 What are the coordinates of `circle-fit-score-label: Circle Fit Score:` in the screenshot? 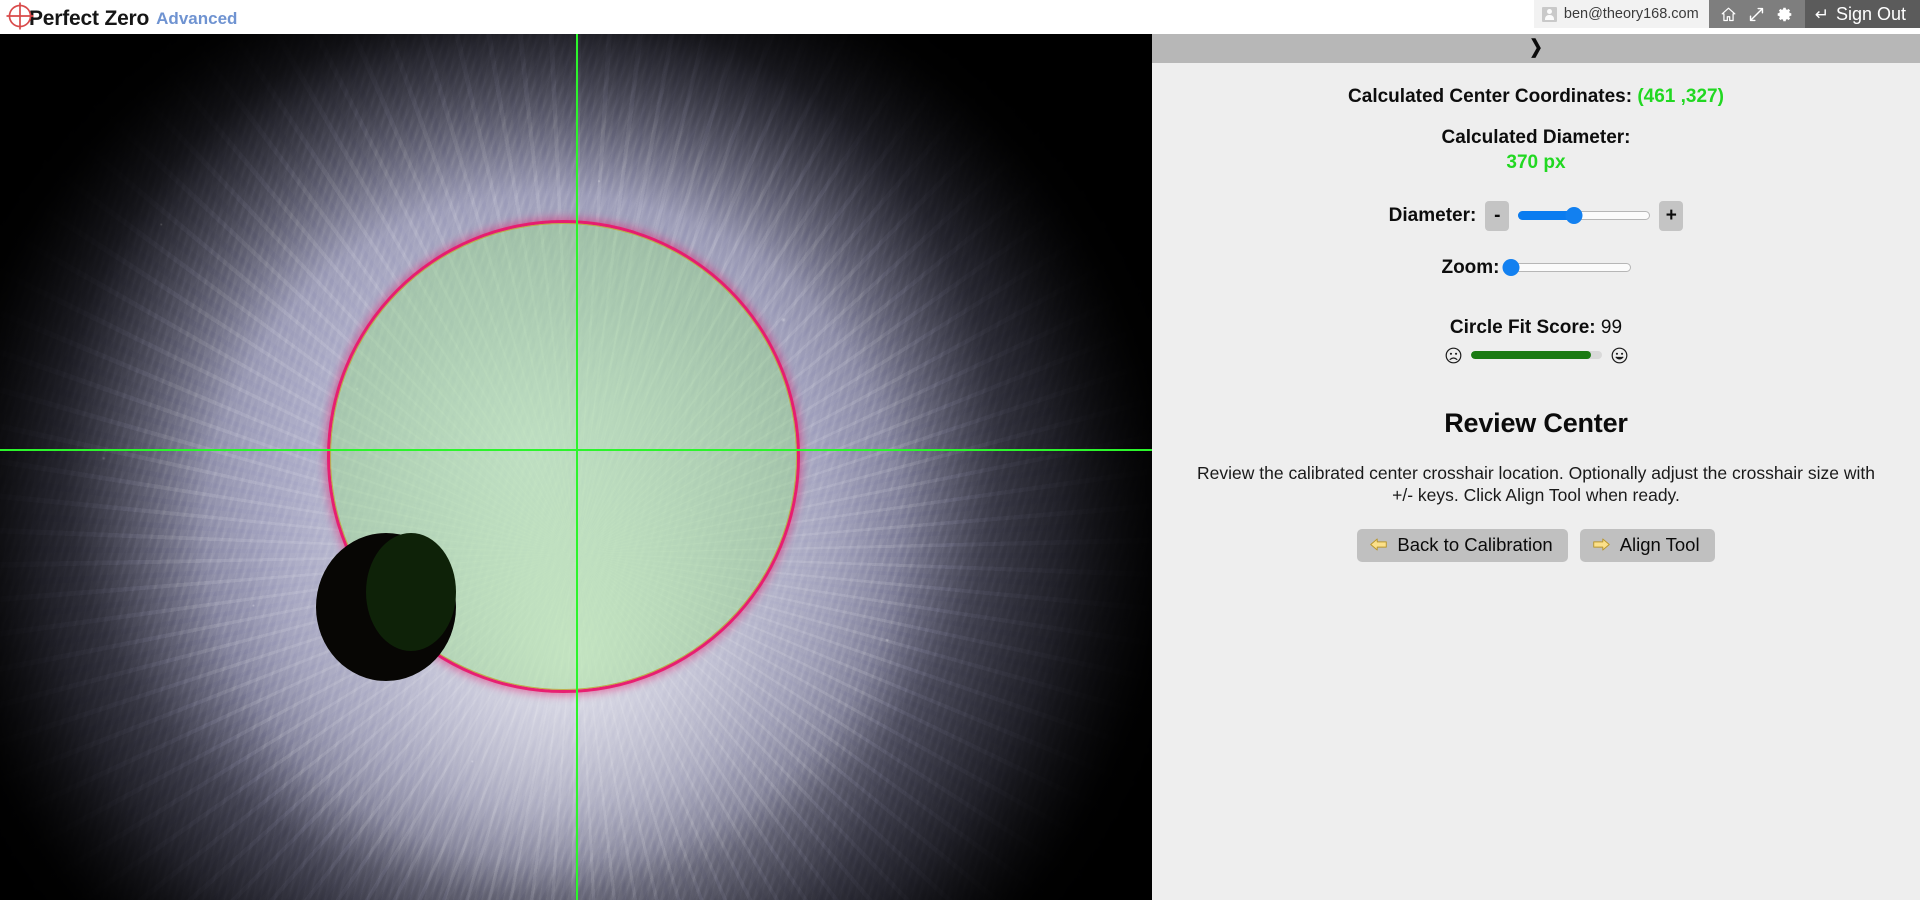 It's located at (1522, 327).